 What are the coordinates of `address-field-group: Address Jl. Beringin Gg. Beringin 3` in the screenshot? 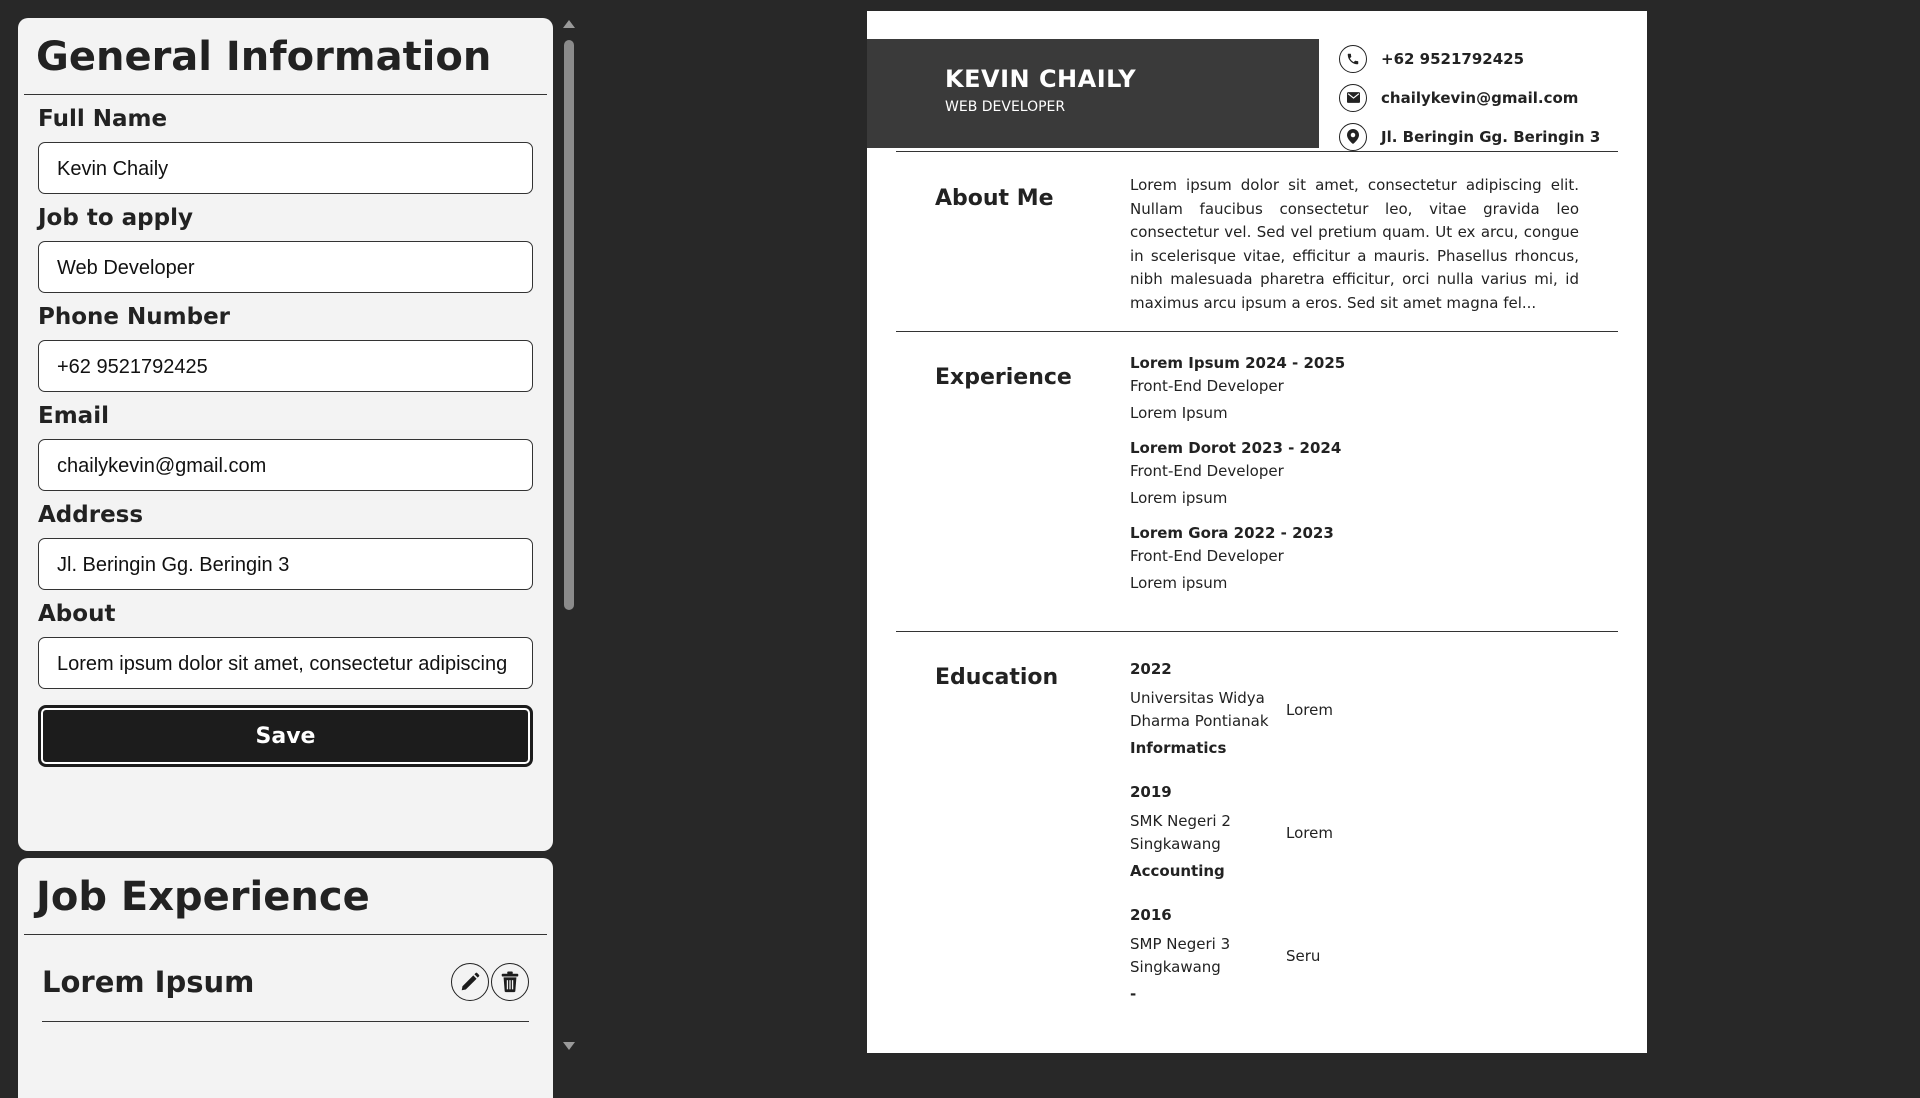 It's located at (285, 546).